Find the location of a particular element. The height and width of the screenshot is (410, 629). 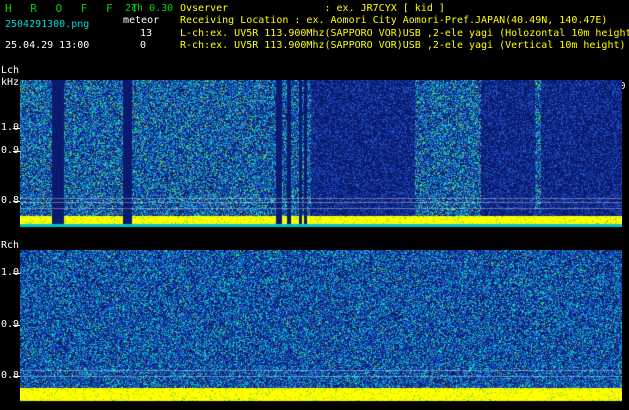

datetime-label: 25.04.29 13:00 is located at coordinates (47, 45).